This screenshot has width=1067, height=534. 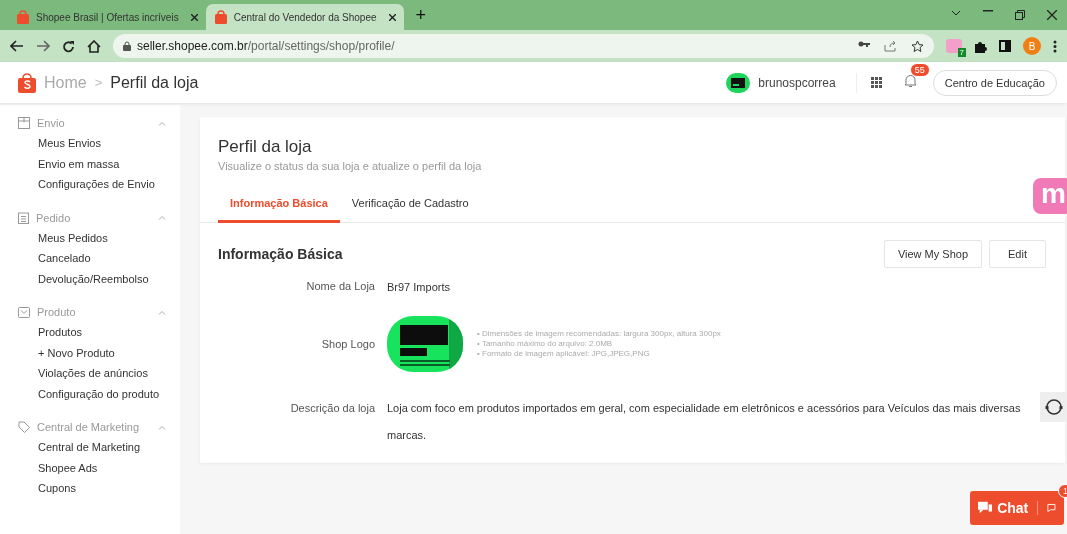 What do you see at coordinates (1062, 491) in the screenshot?
I see `chat-badge: 1` at bounding box center [1062, 491].